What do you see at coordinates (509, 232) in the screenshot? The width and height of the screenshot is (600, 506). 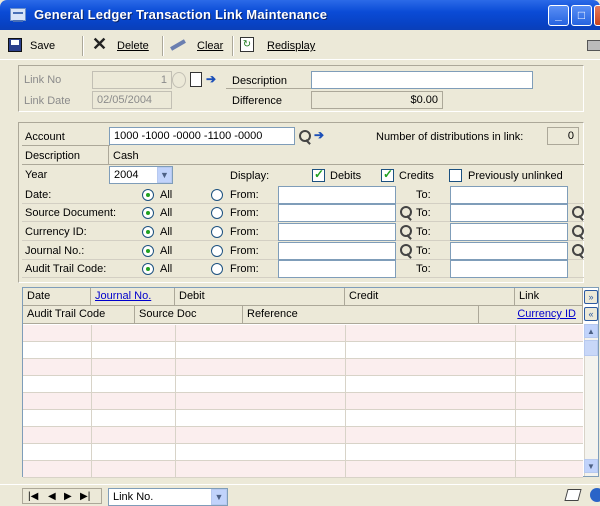 I see `filter-to-input-currency-id` at bounding box center [509, 232].